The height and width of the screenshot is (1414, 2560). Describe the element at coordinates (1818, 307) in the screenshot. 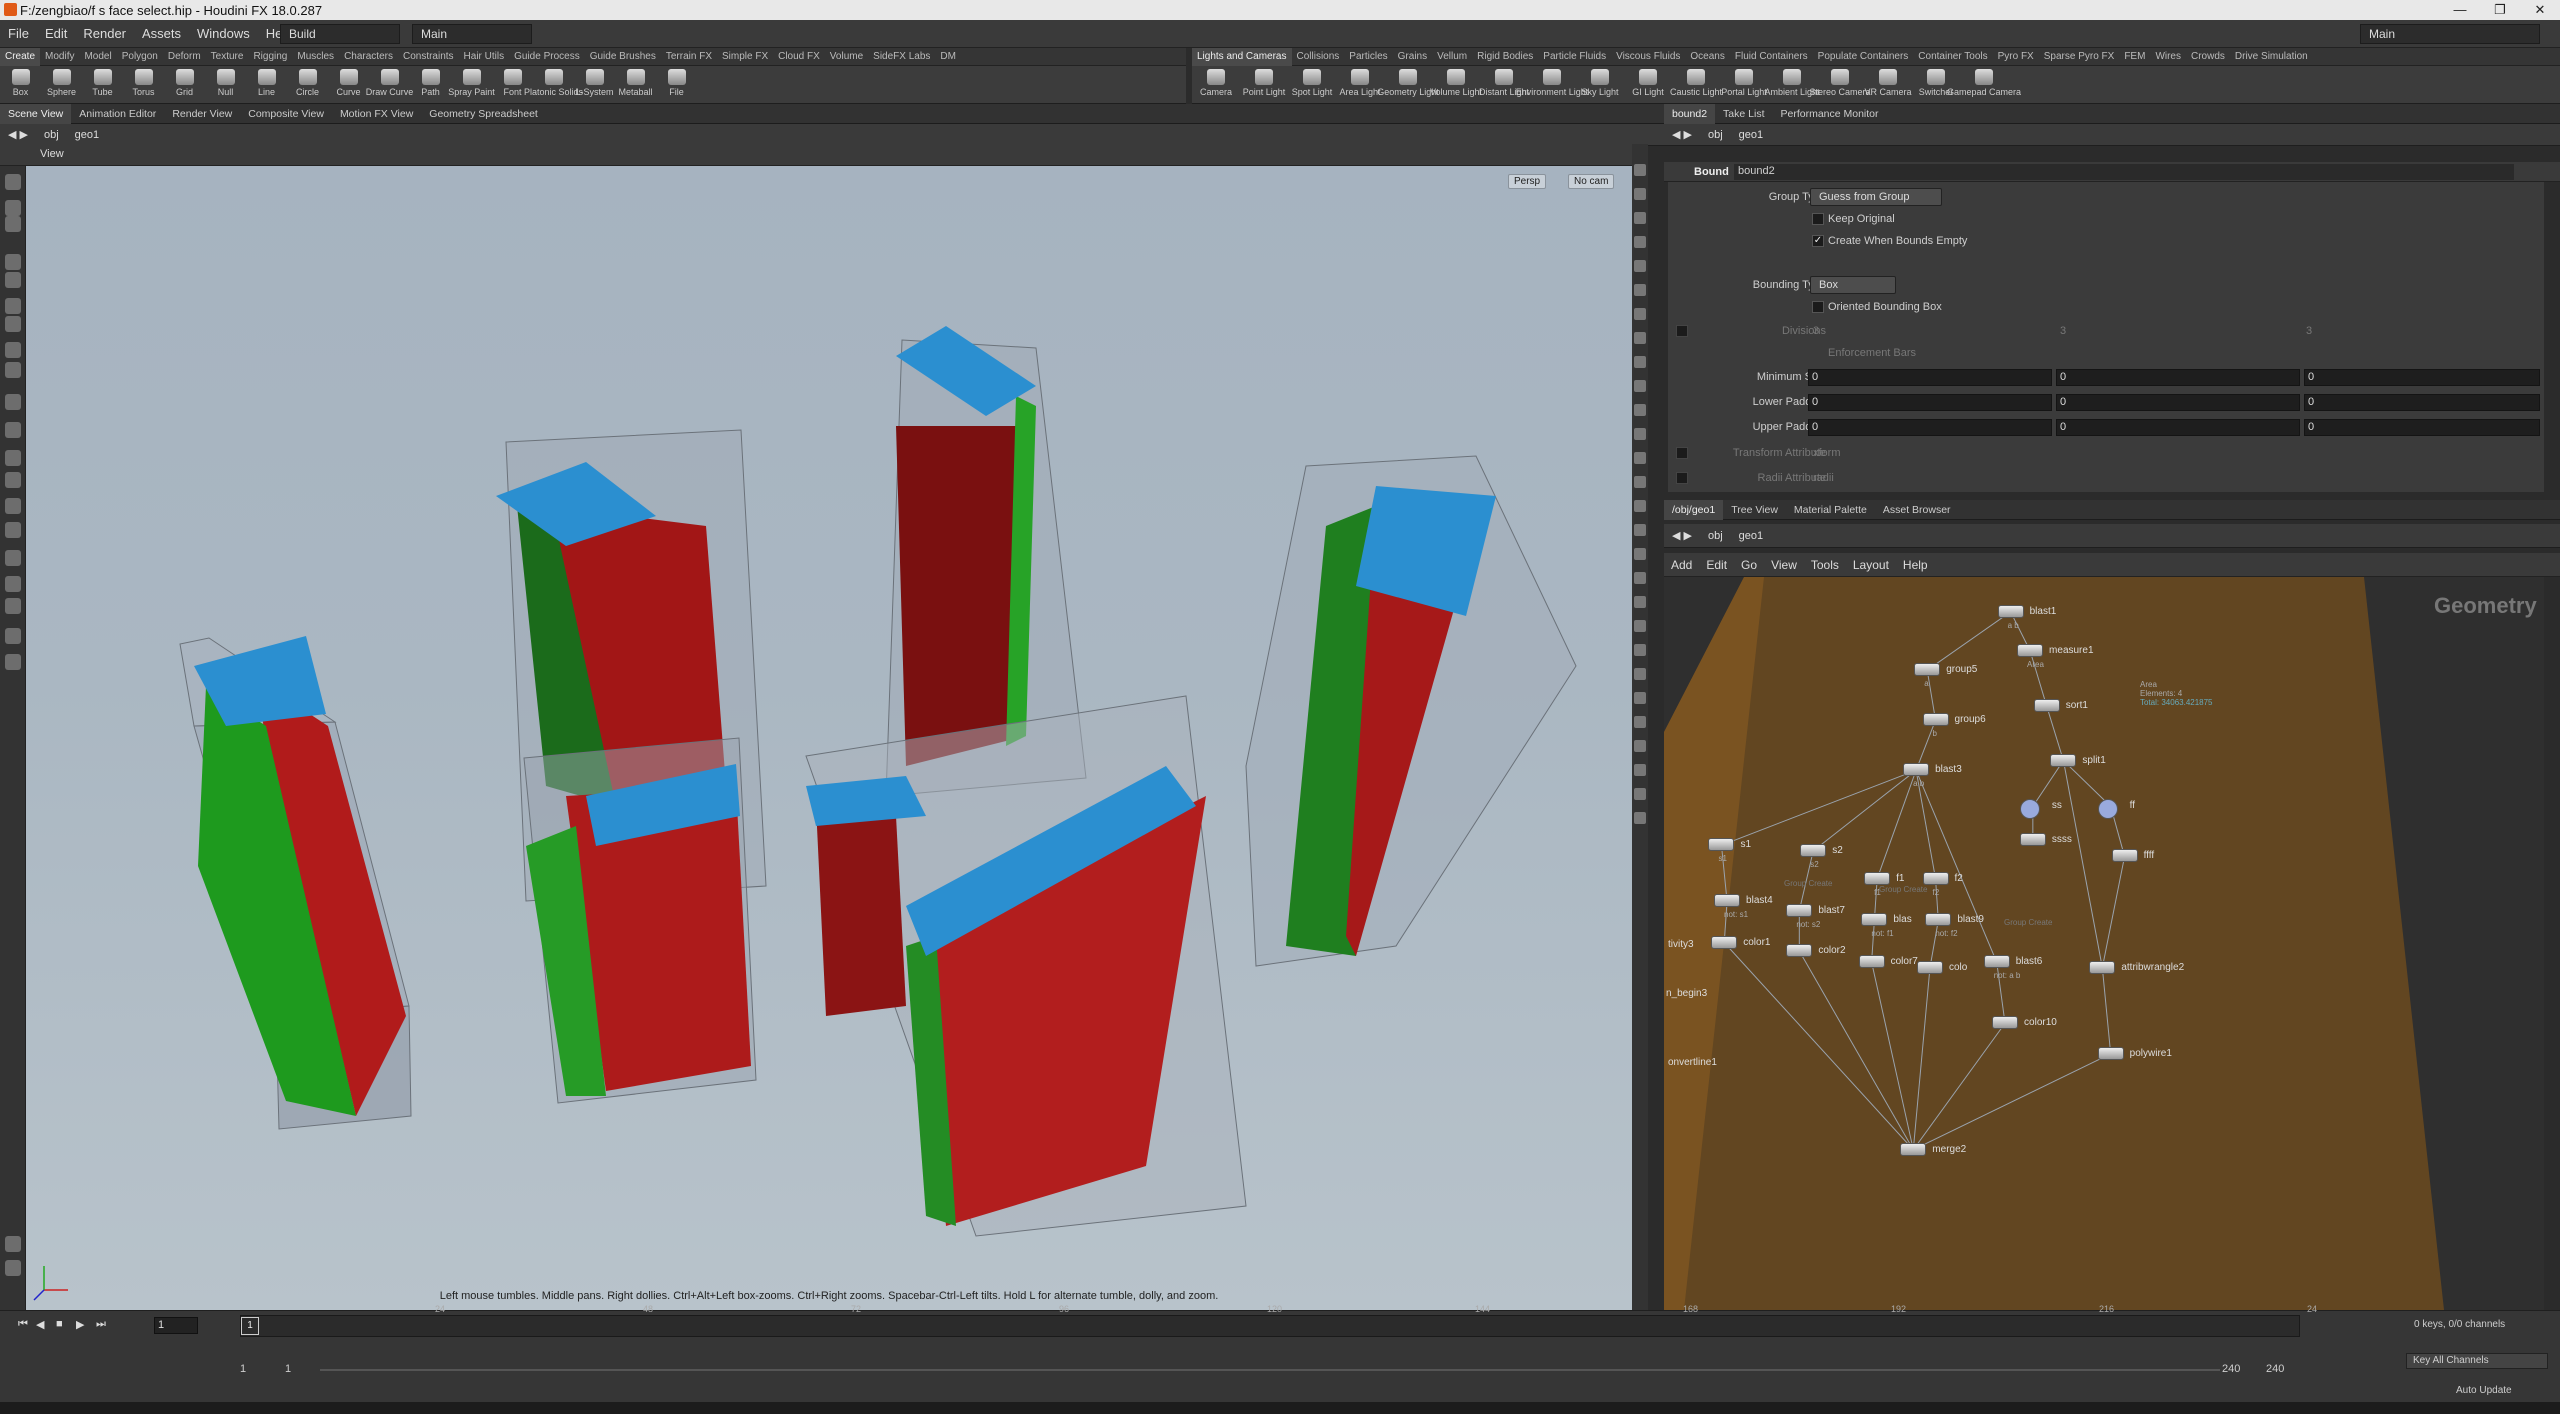

I see `oriented-checkbox` at that location.